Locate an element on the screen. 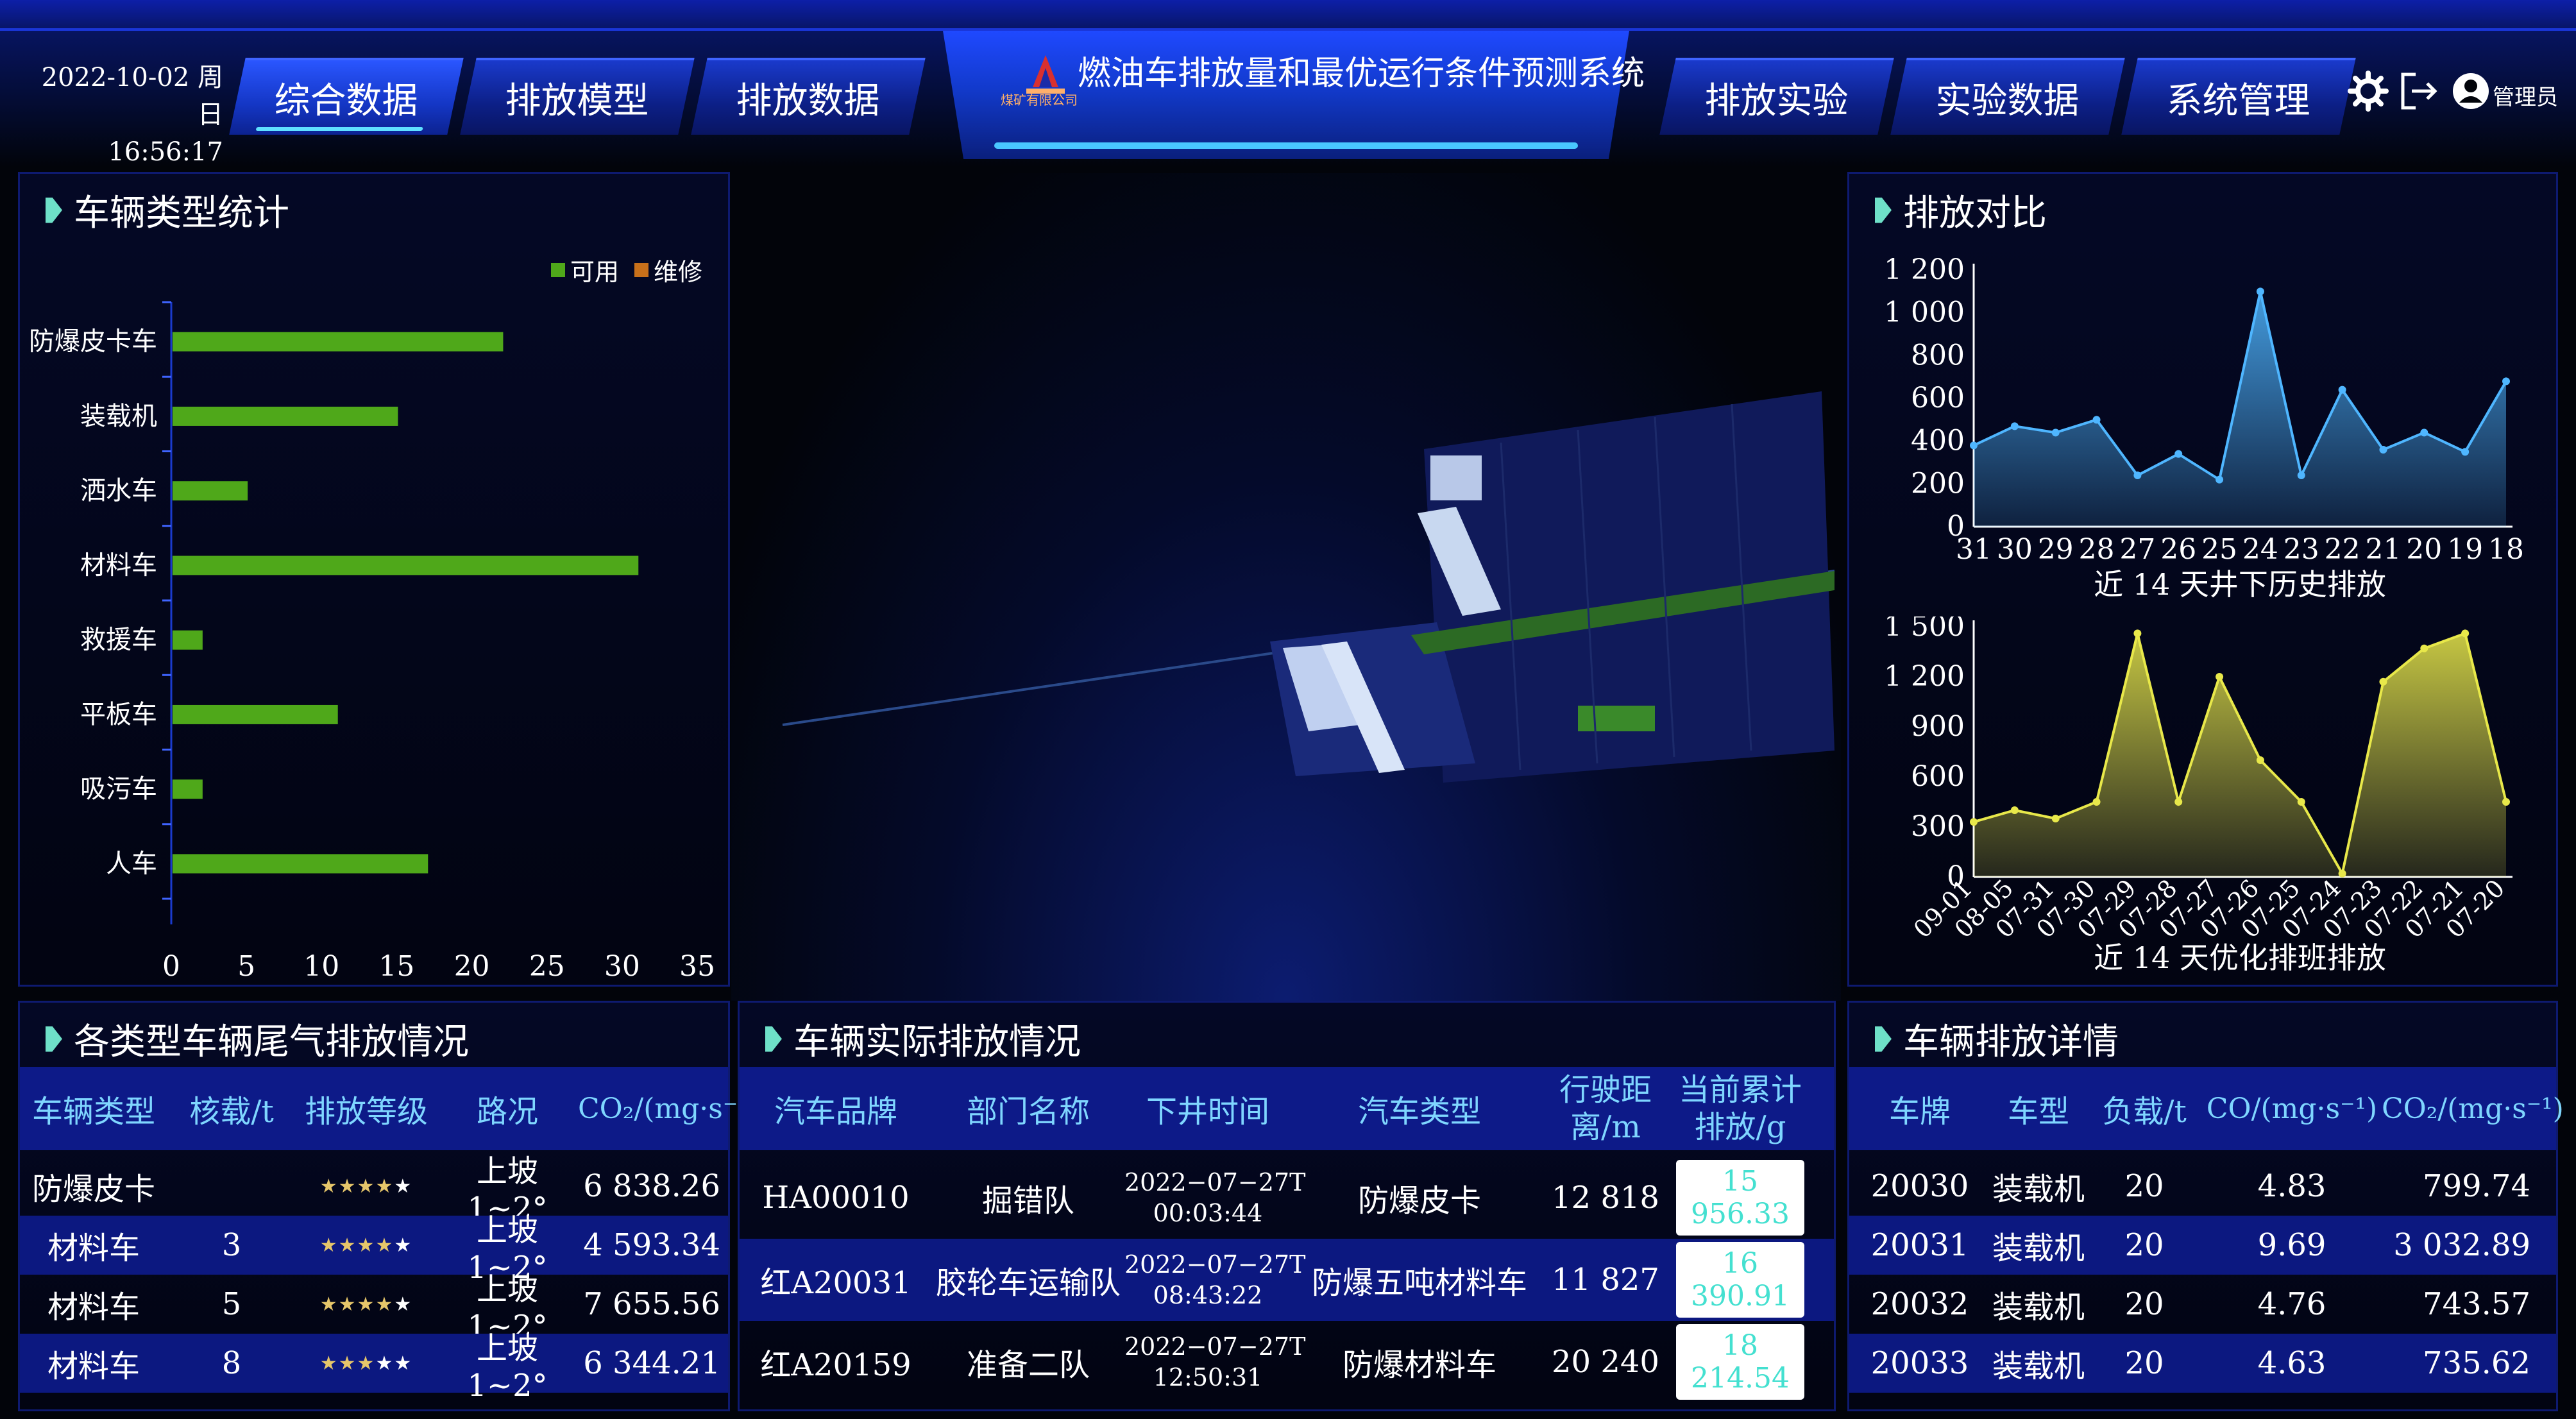 This screenshot has height=1419, width=2576. table-row: 20030 装载机 20 4.83 799.74 is located at coordinates (2202, 1186).